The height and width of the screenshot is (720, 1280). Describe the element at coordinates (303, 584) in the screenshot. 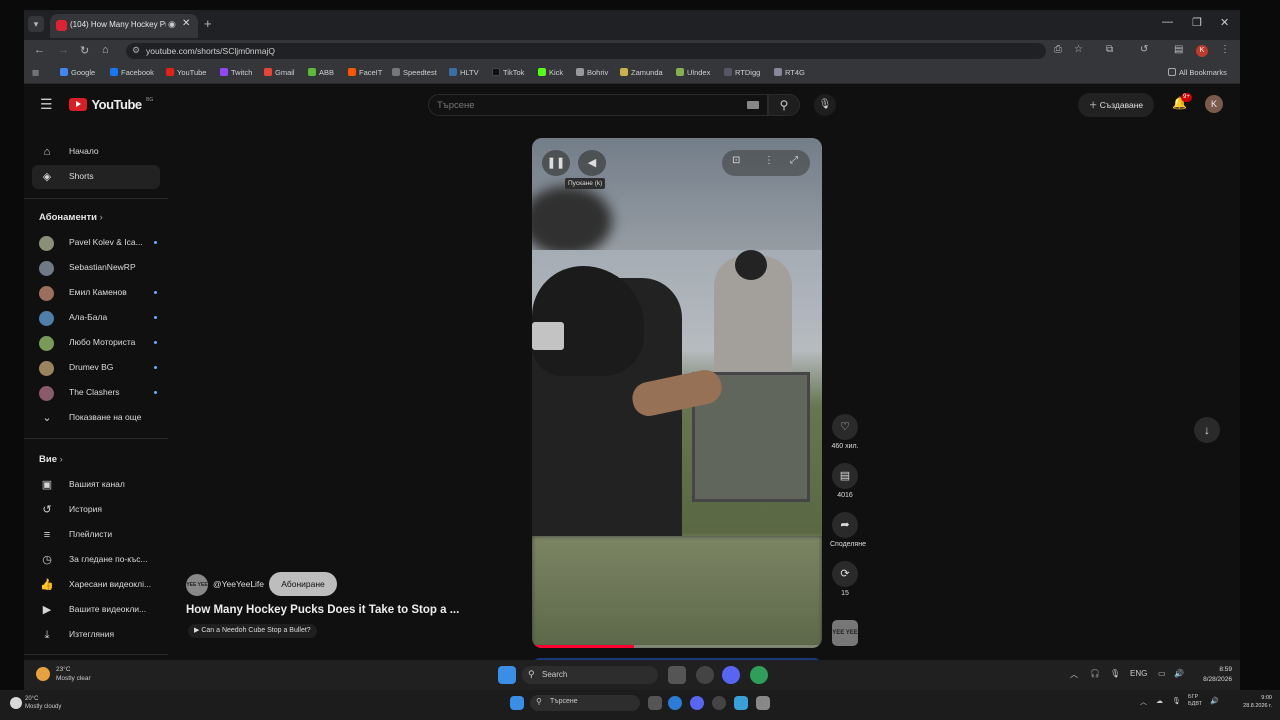

I see `subscribe-button: Абониране` at that location.